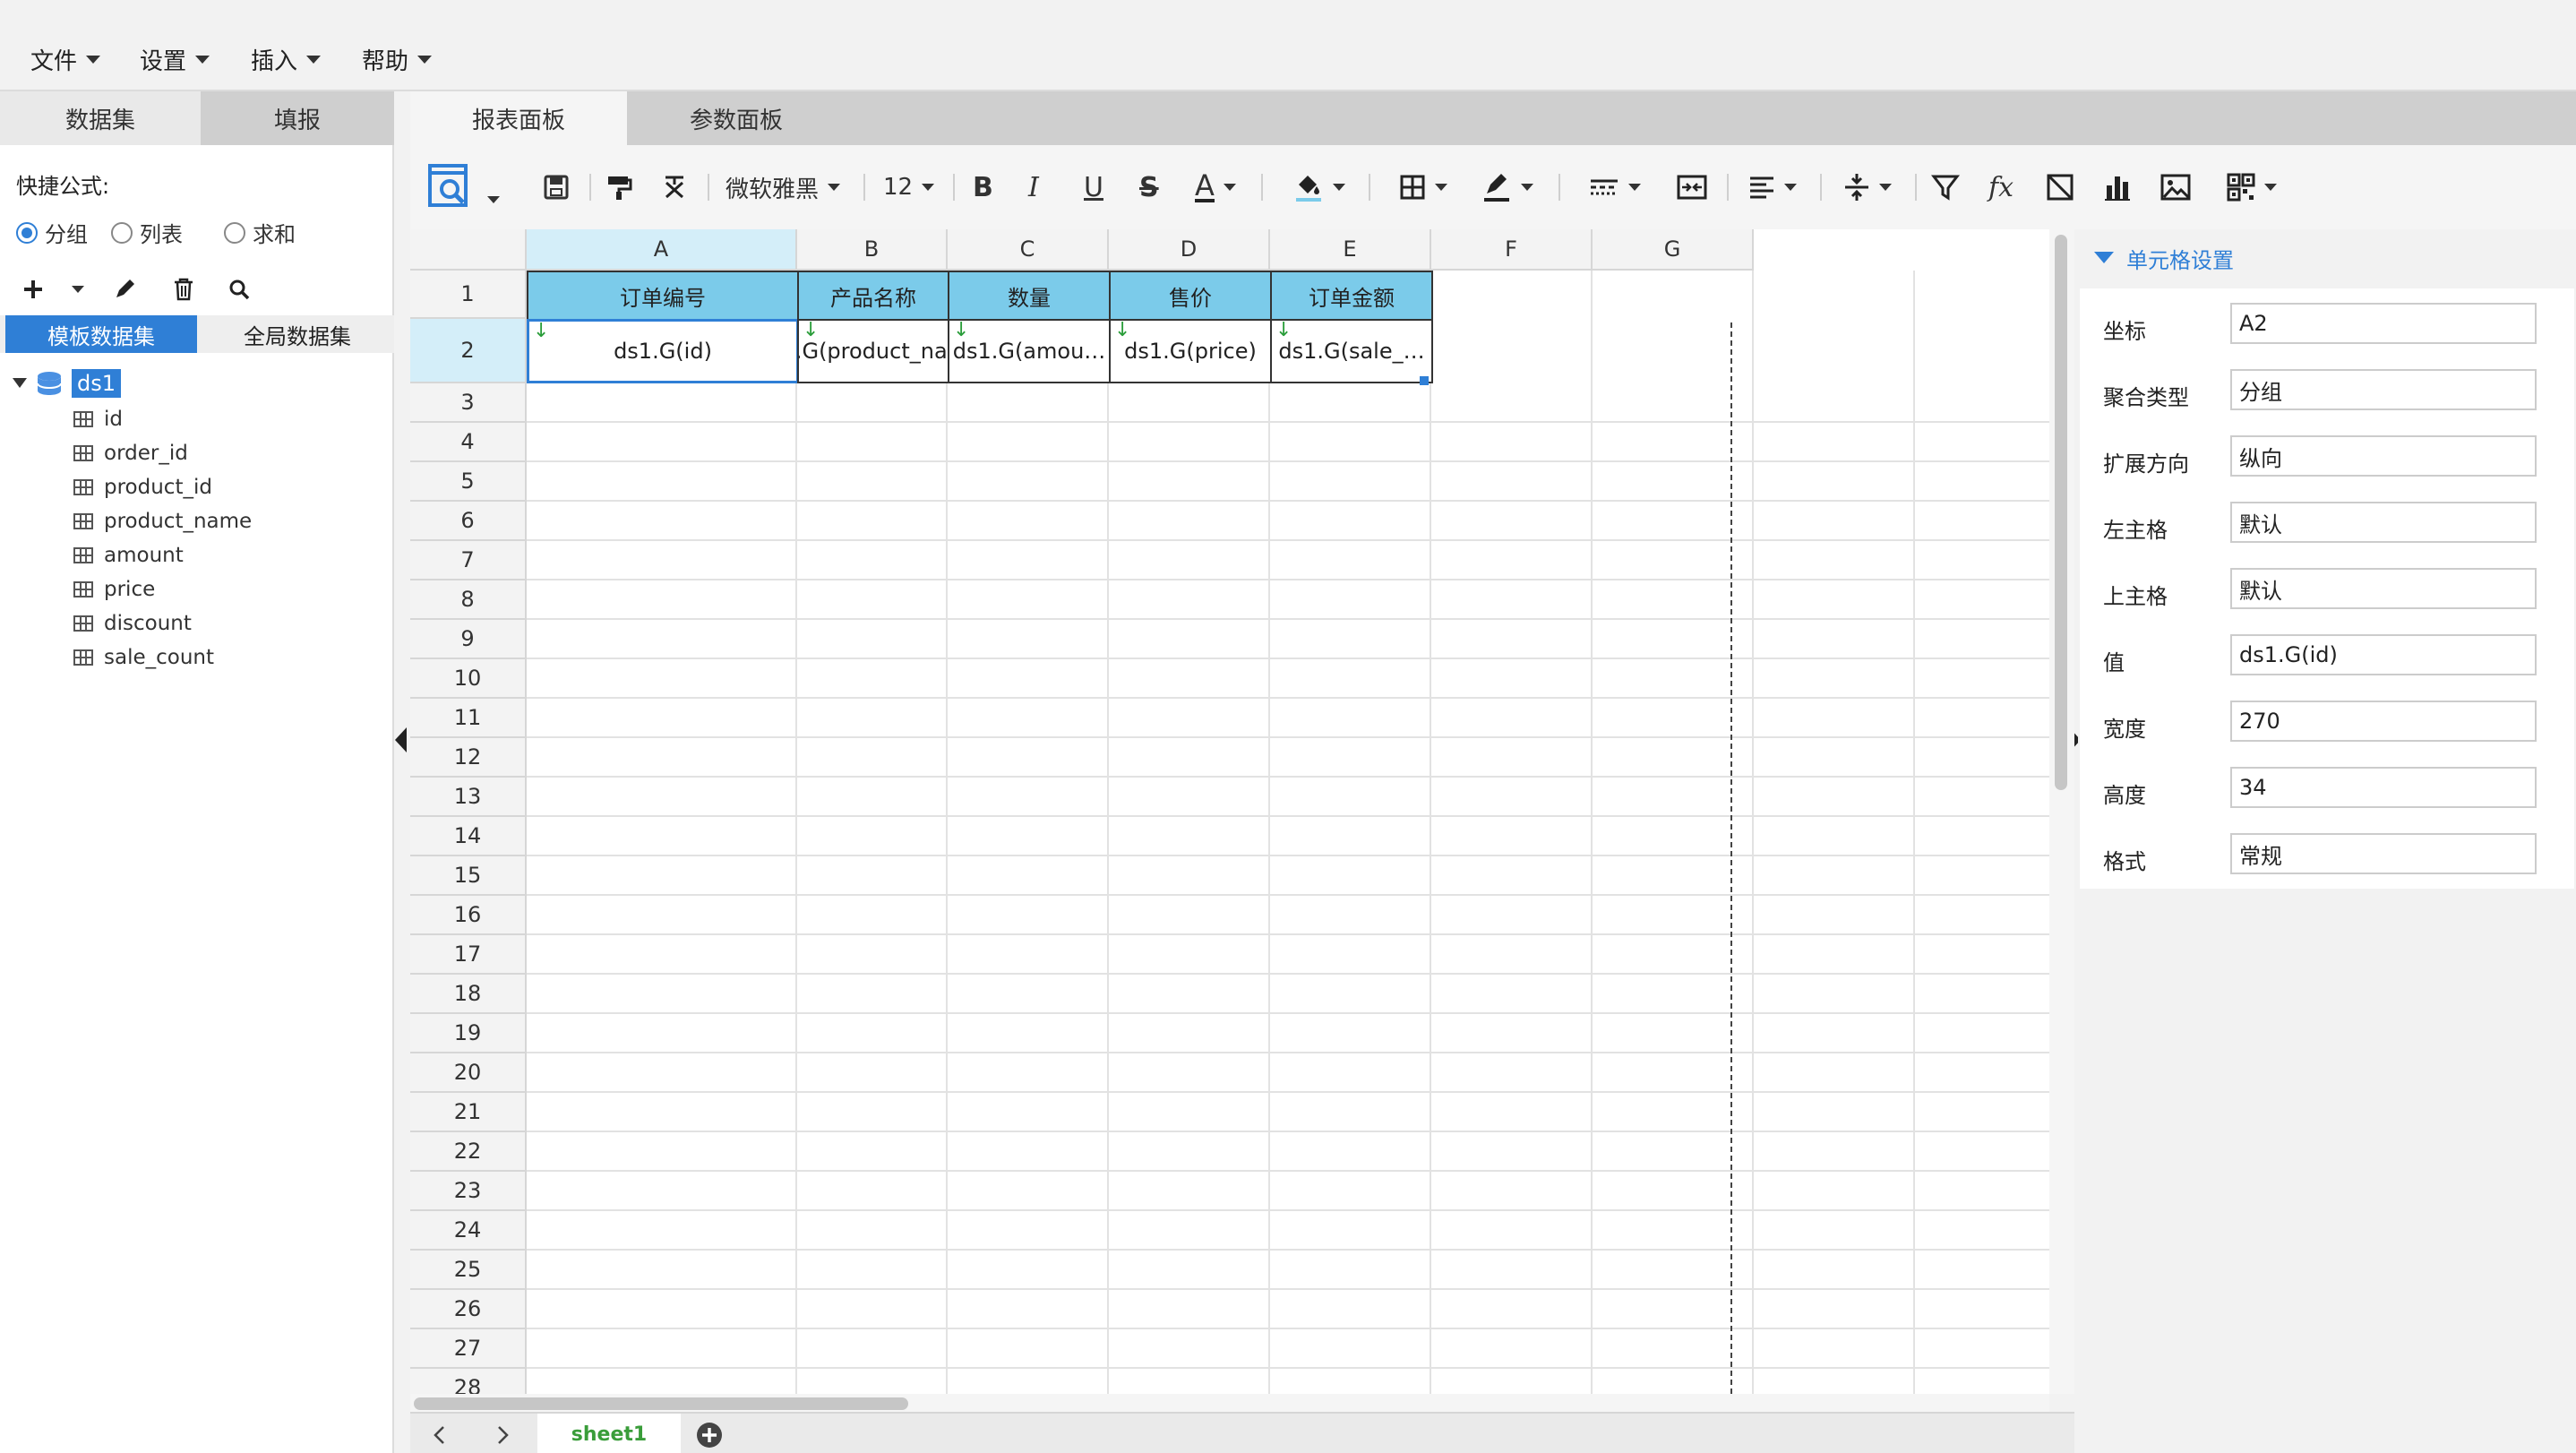 This screenshot has width=2576, height=1453. Describe the element at coordinates (468, 521) in the screenshot. I see `row-header: 6` at that location.